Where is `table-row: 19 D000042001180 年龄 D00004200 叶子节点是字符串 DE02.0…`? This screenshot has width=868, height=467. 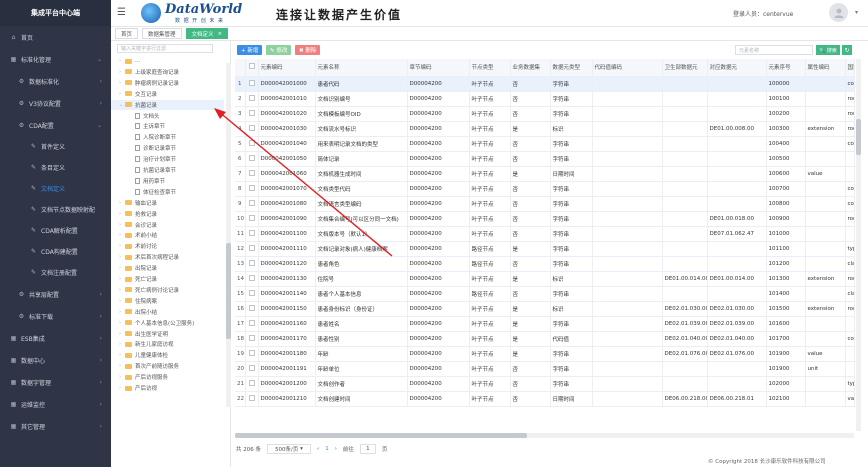
table-row: 19 D000042001180 年龄 D00004200 叶子节点是字符串 DE02.0… is located at coordinates (545, 354).